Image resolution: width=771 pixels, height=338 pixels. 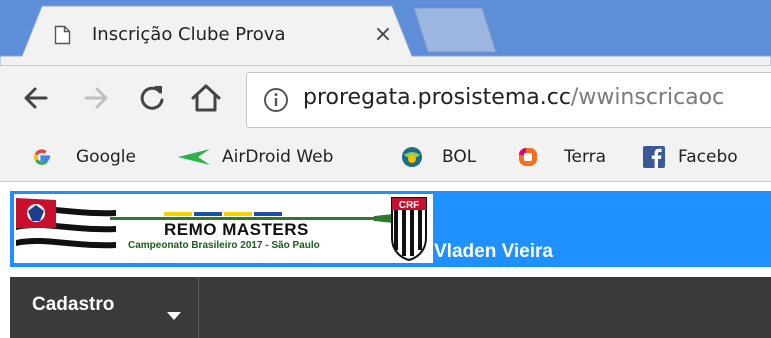 I want to click on bookmark-airdroid: AirDroid Web, so click(x=276, y=157).